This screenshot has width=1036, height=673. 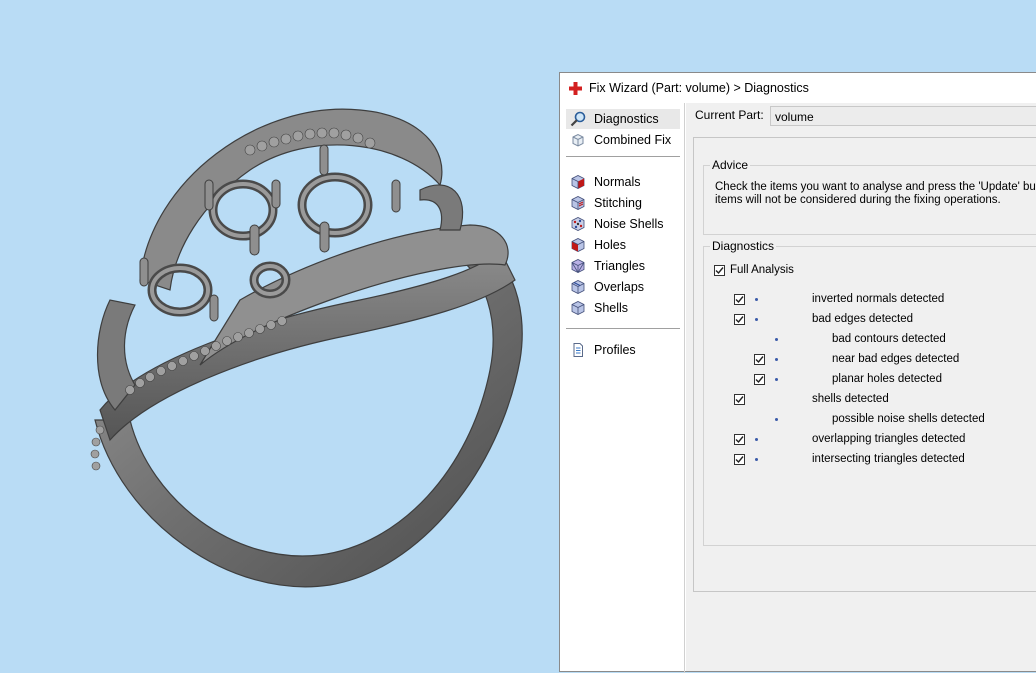 What do you see at coordinates (578, 245) in the screenshot?
I see `holes-cube-icon` at bounding box center [578, 245].